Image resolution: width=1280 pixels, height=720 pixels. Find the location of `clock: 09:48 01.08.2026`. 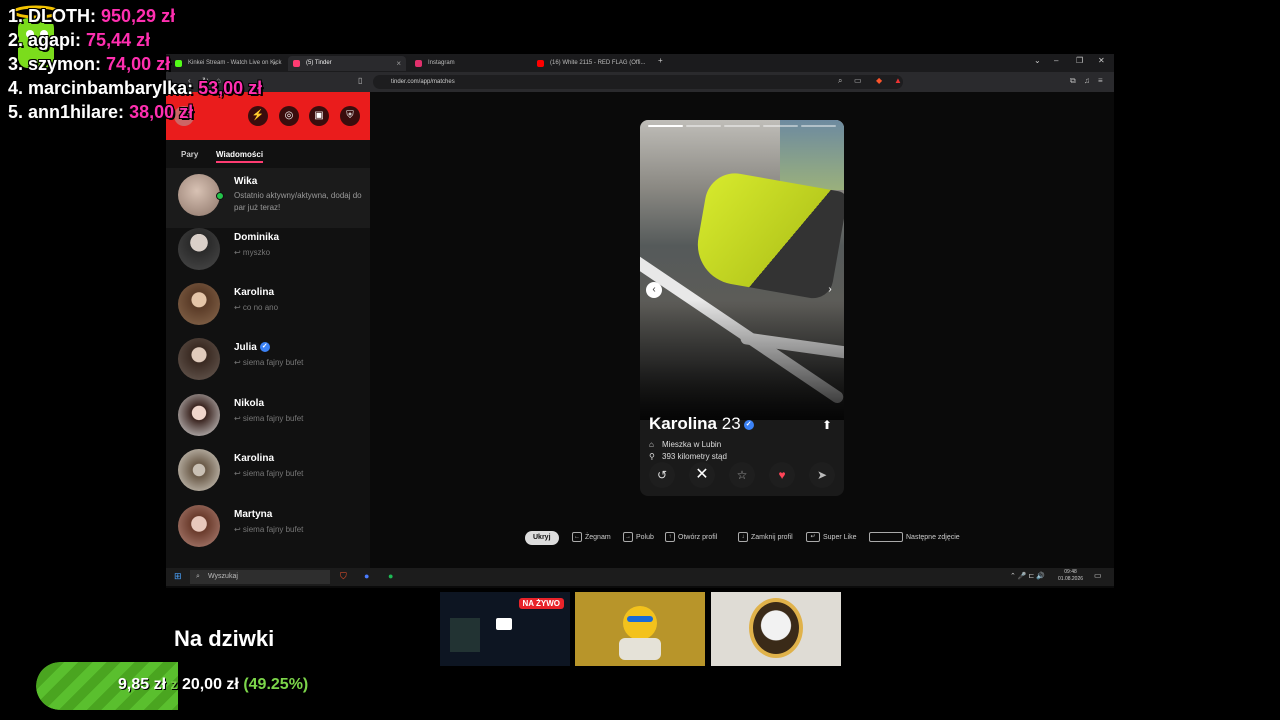

clock: 09:48 01.08.2026 is located at coordinates (1070, 576).